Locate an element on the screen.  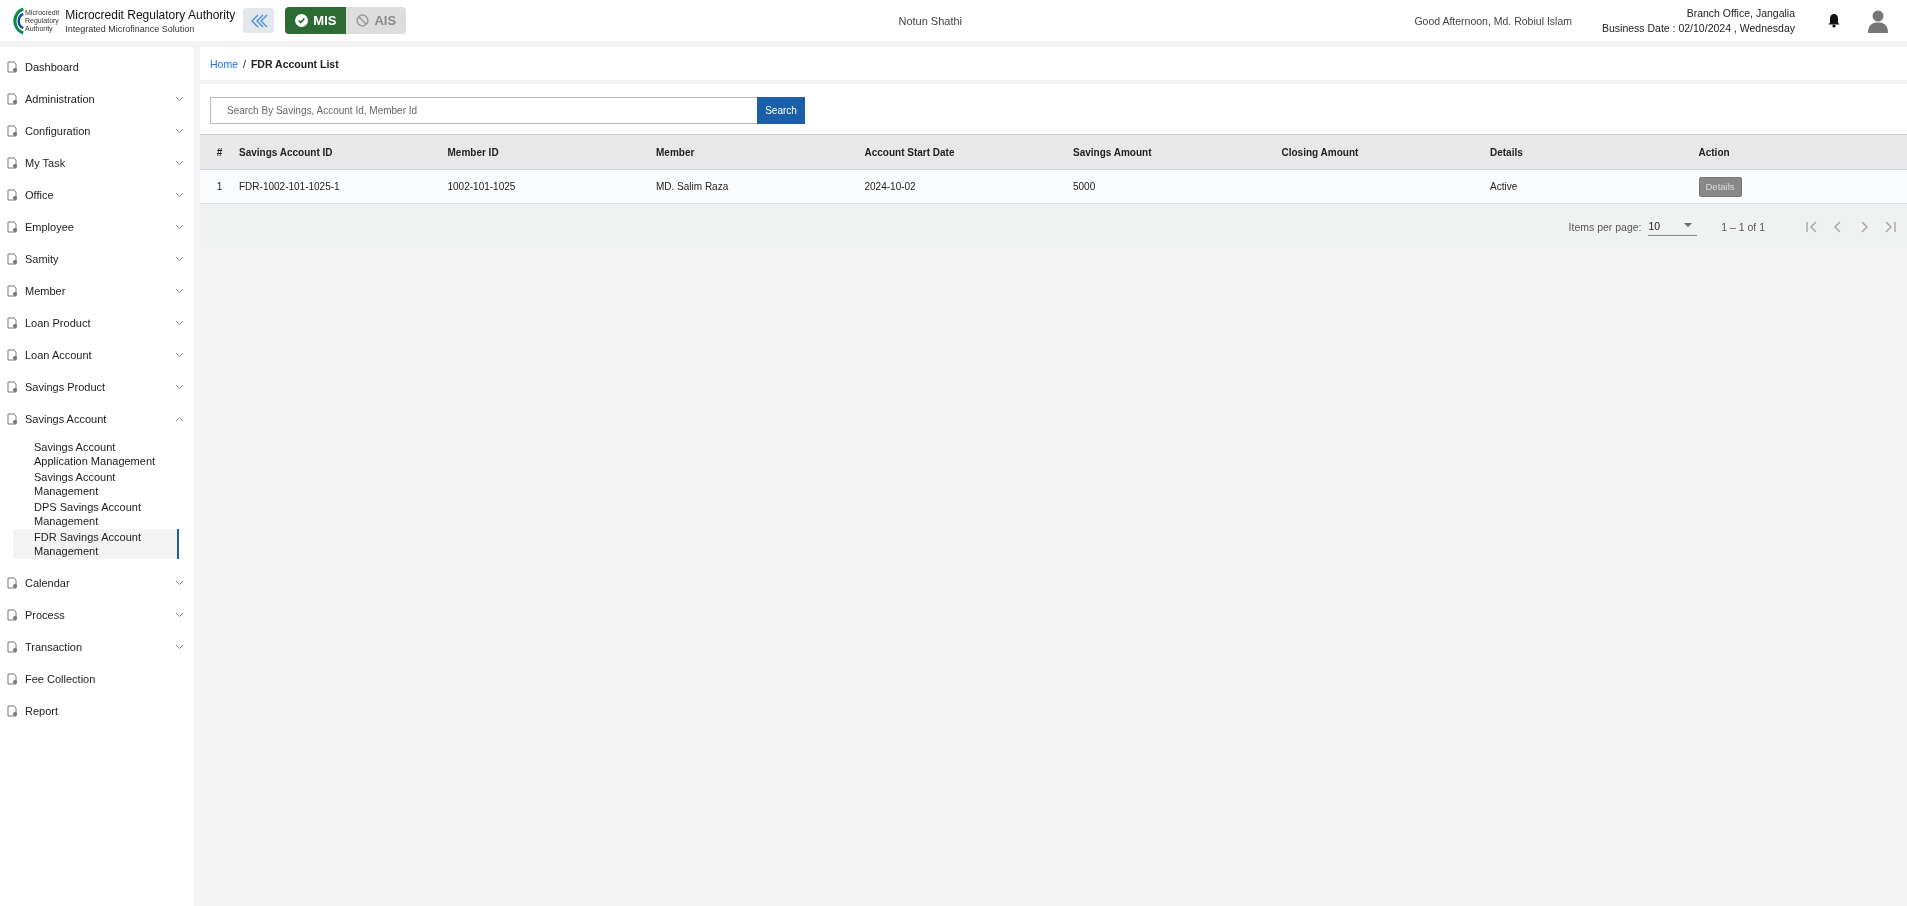
breadcrumb-current: FDR Account List is located at coordinates (294, 63).